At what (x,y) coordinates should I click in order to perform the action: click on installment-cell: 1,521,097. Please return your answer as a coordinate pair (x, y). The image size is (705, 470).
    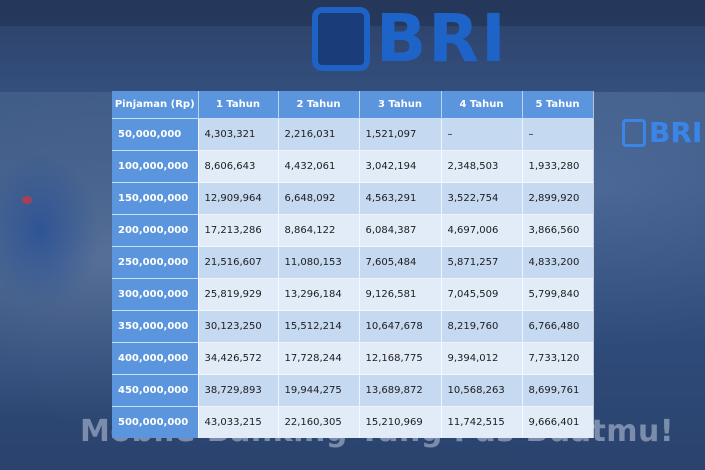
    Looking at the image, I should click on (400, 134).